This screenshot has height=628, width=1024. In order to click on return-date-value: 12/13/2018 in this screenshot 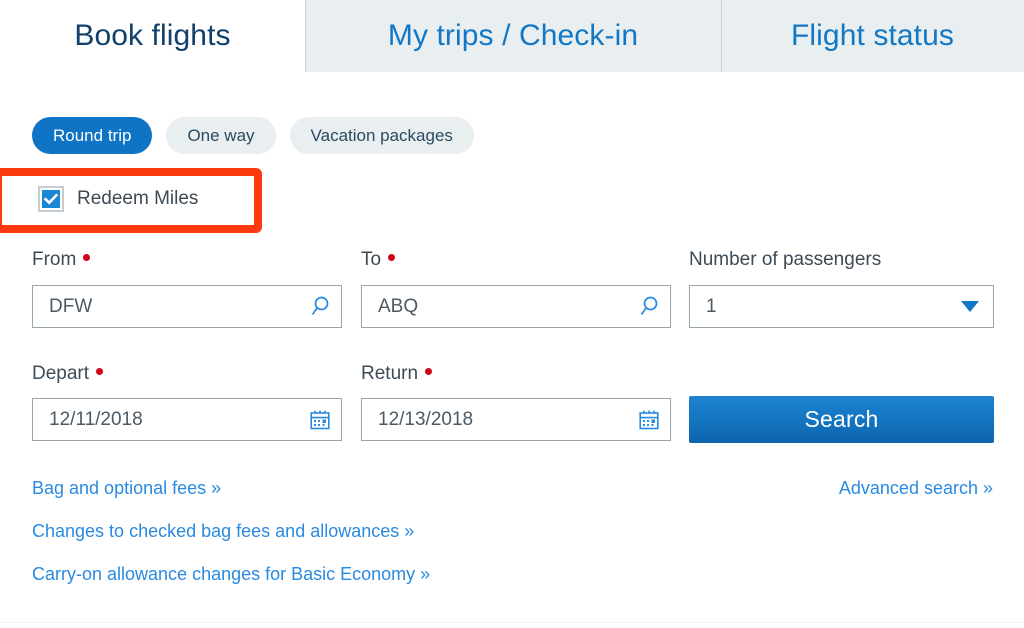, I will do `click(426, 419)`.